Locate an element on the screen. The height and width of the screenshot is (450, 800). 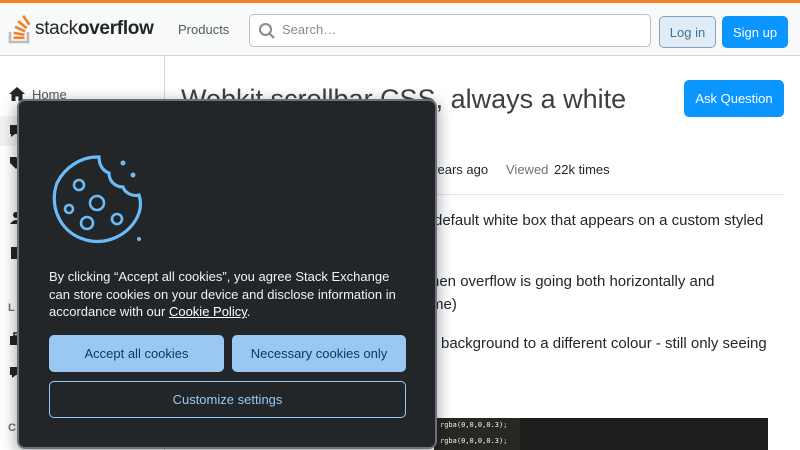
code-panel is located at coordinates (644, 434).